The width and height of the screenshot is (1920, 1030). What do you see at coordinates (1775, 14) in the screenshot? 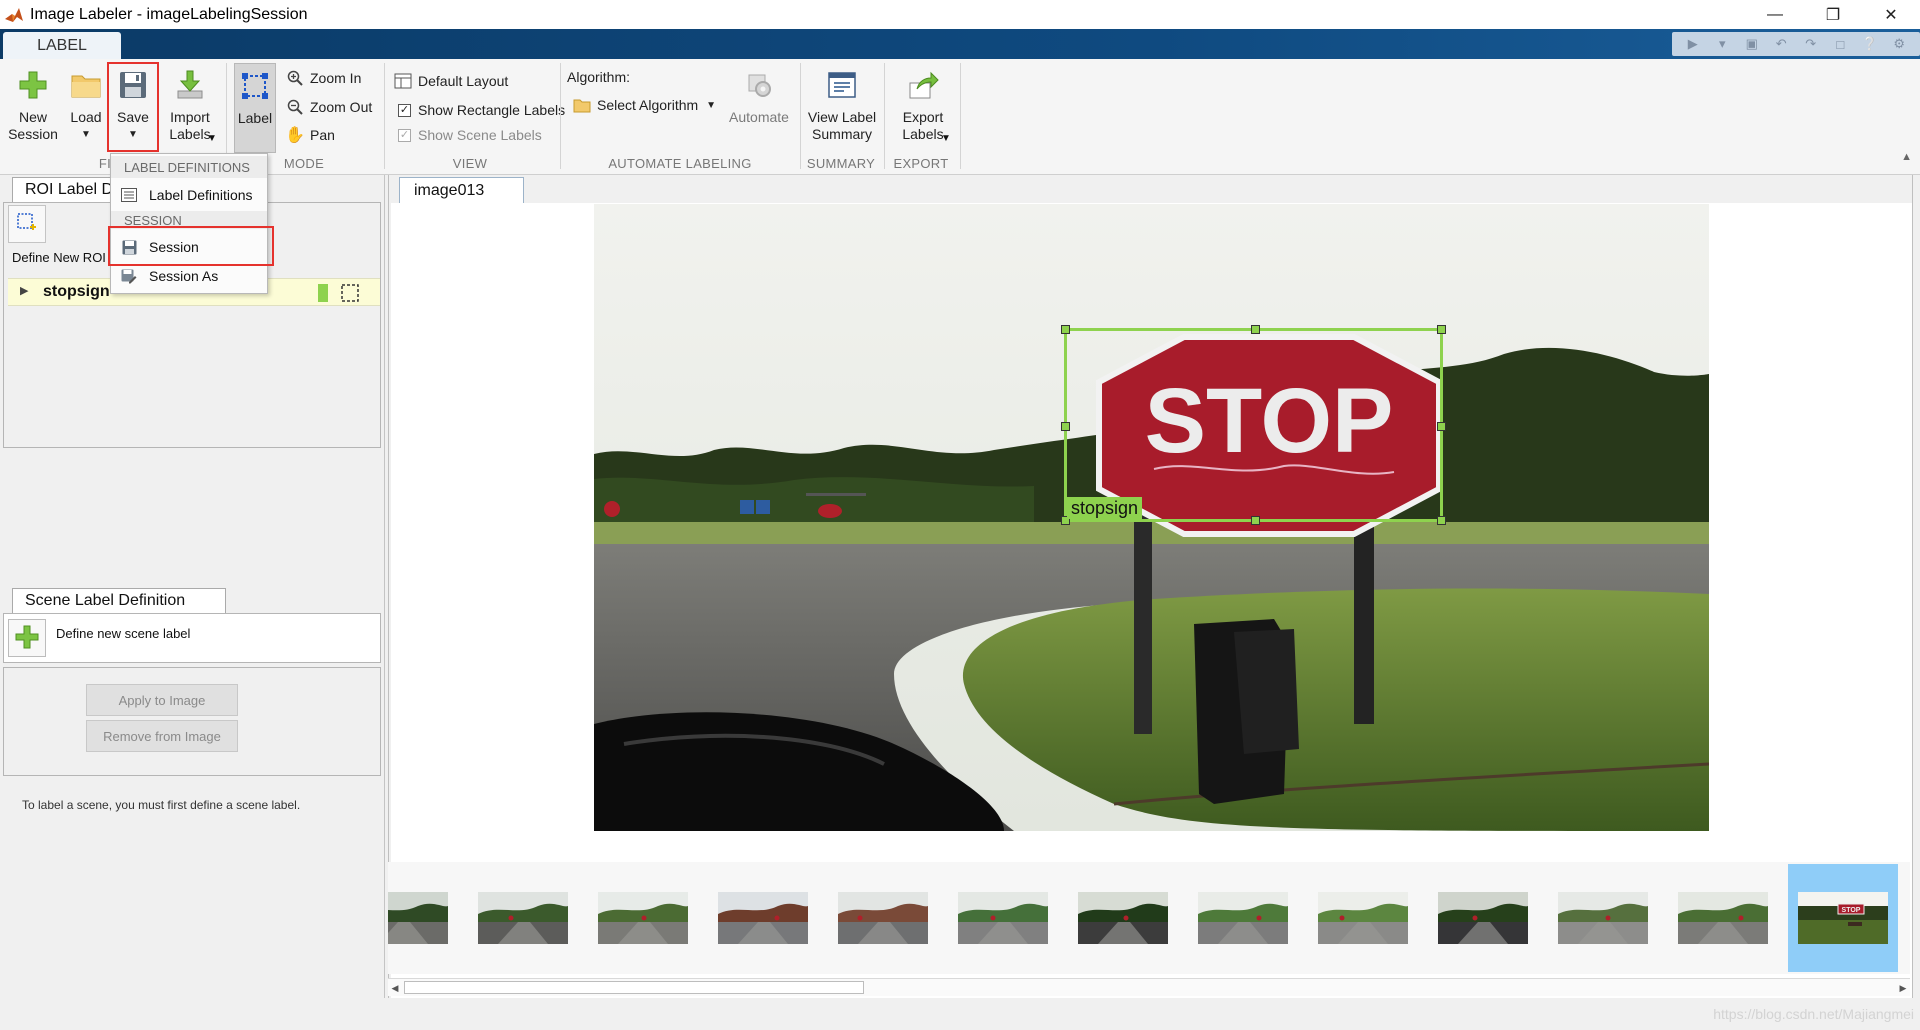
I see `minimize-button: —` at bounding box center [1775, 14].